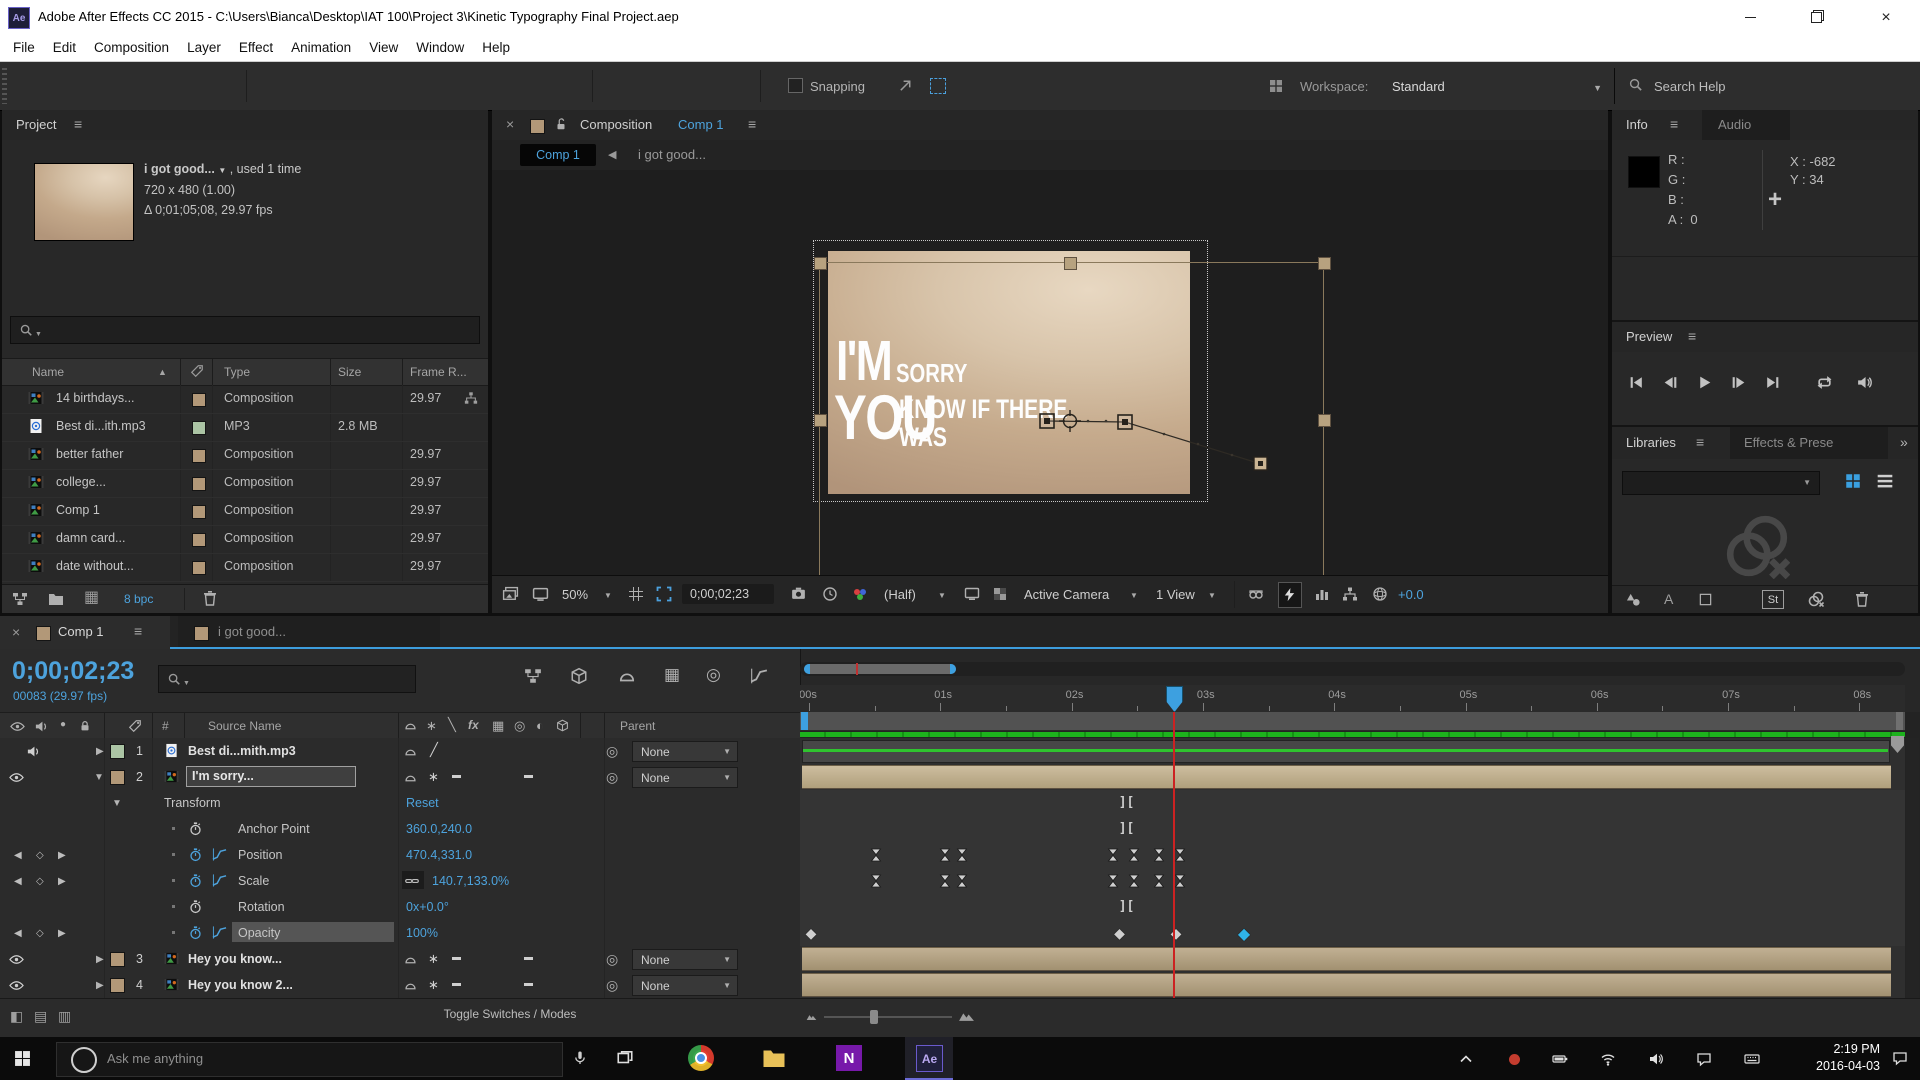 The height and width of the screenshot is (1080, 1920). What do you see at coordinates (1721, 483) in the screenshot?
I see `libraries-filter-select: ▼` at bounding box center [1721, 483].